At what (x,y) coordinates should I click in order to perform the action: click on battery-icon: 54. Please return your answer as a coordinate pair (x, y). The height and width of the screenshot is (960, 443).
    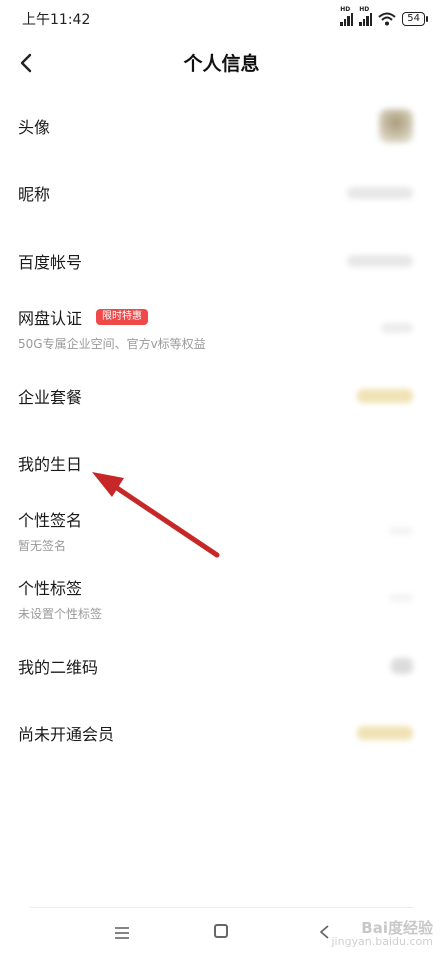
    Looking at the image, I should click on (415, 19).